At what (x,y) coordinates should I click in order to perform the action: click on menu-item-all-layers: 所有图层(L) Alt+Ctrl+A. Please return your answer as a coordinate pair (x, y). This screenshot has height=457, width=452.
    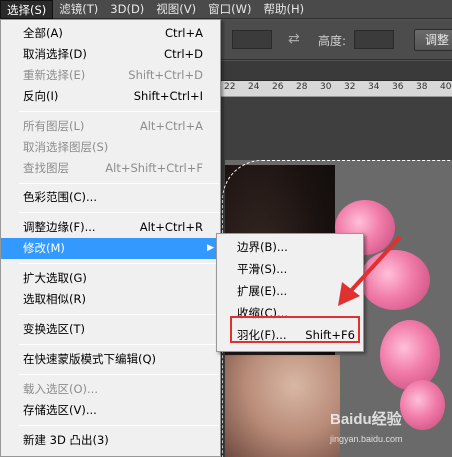
    Looking at the image, I should click on (113, 126).